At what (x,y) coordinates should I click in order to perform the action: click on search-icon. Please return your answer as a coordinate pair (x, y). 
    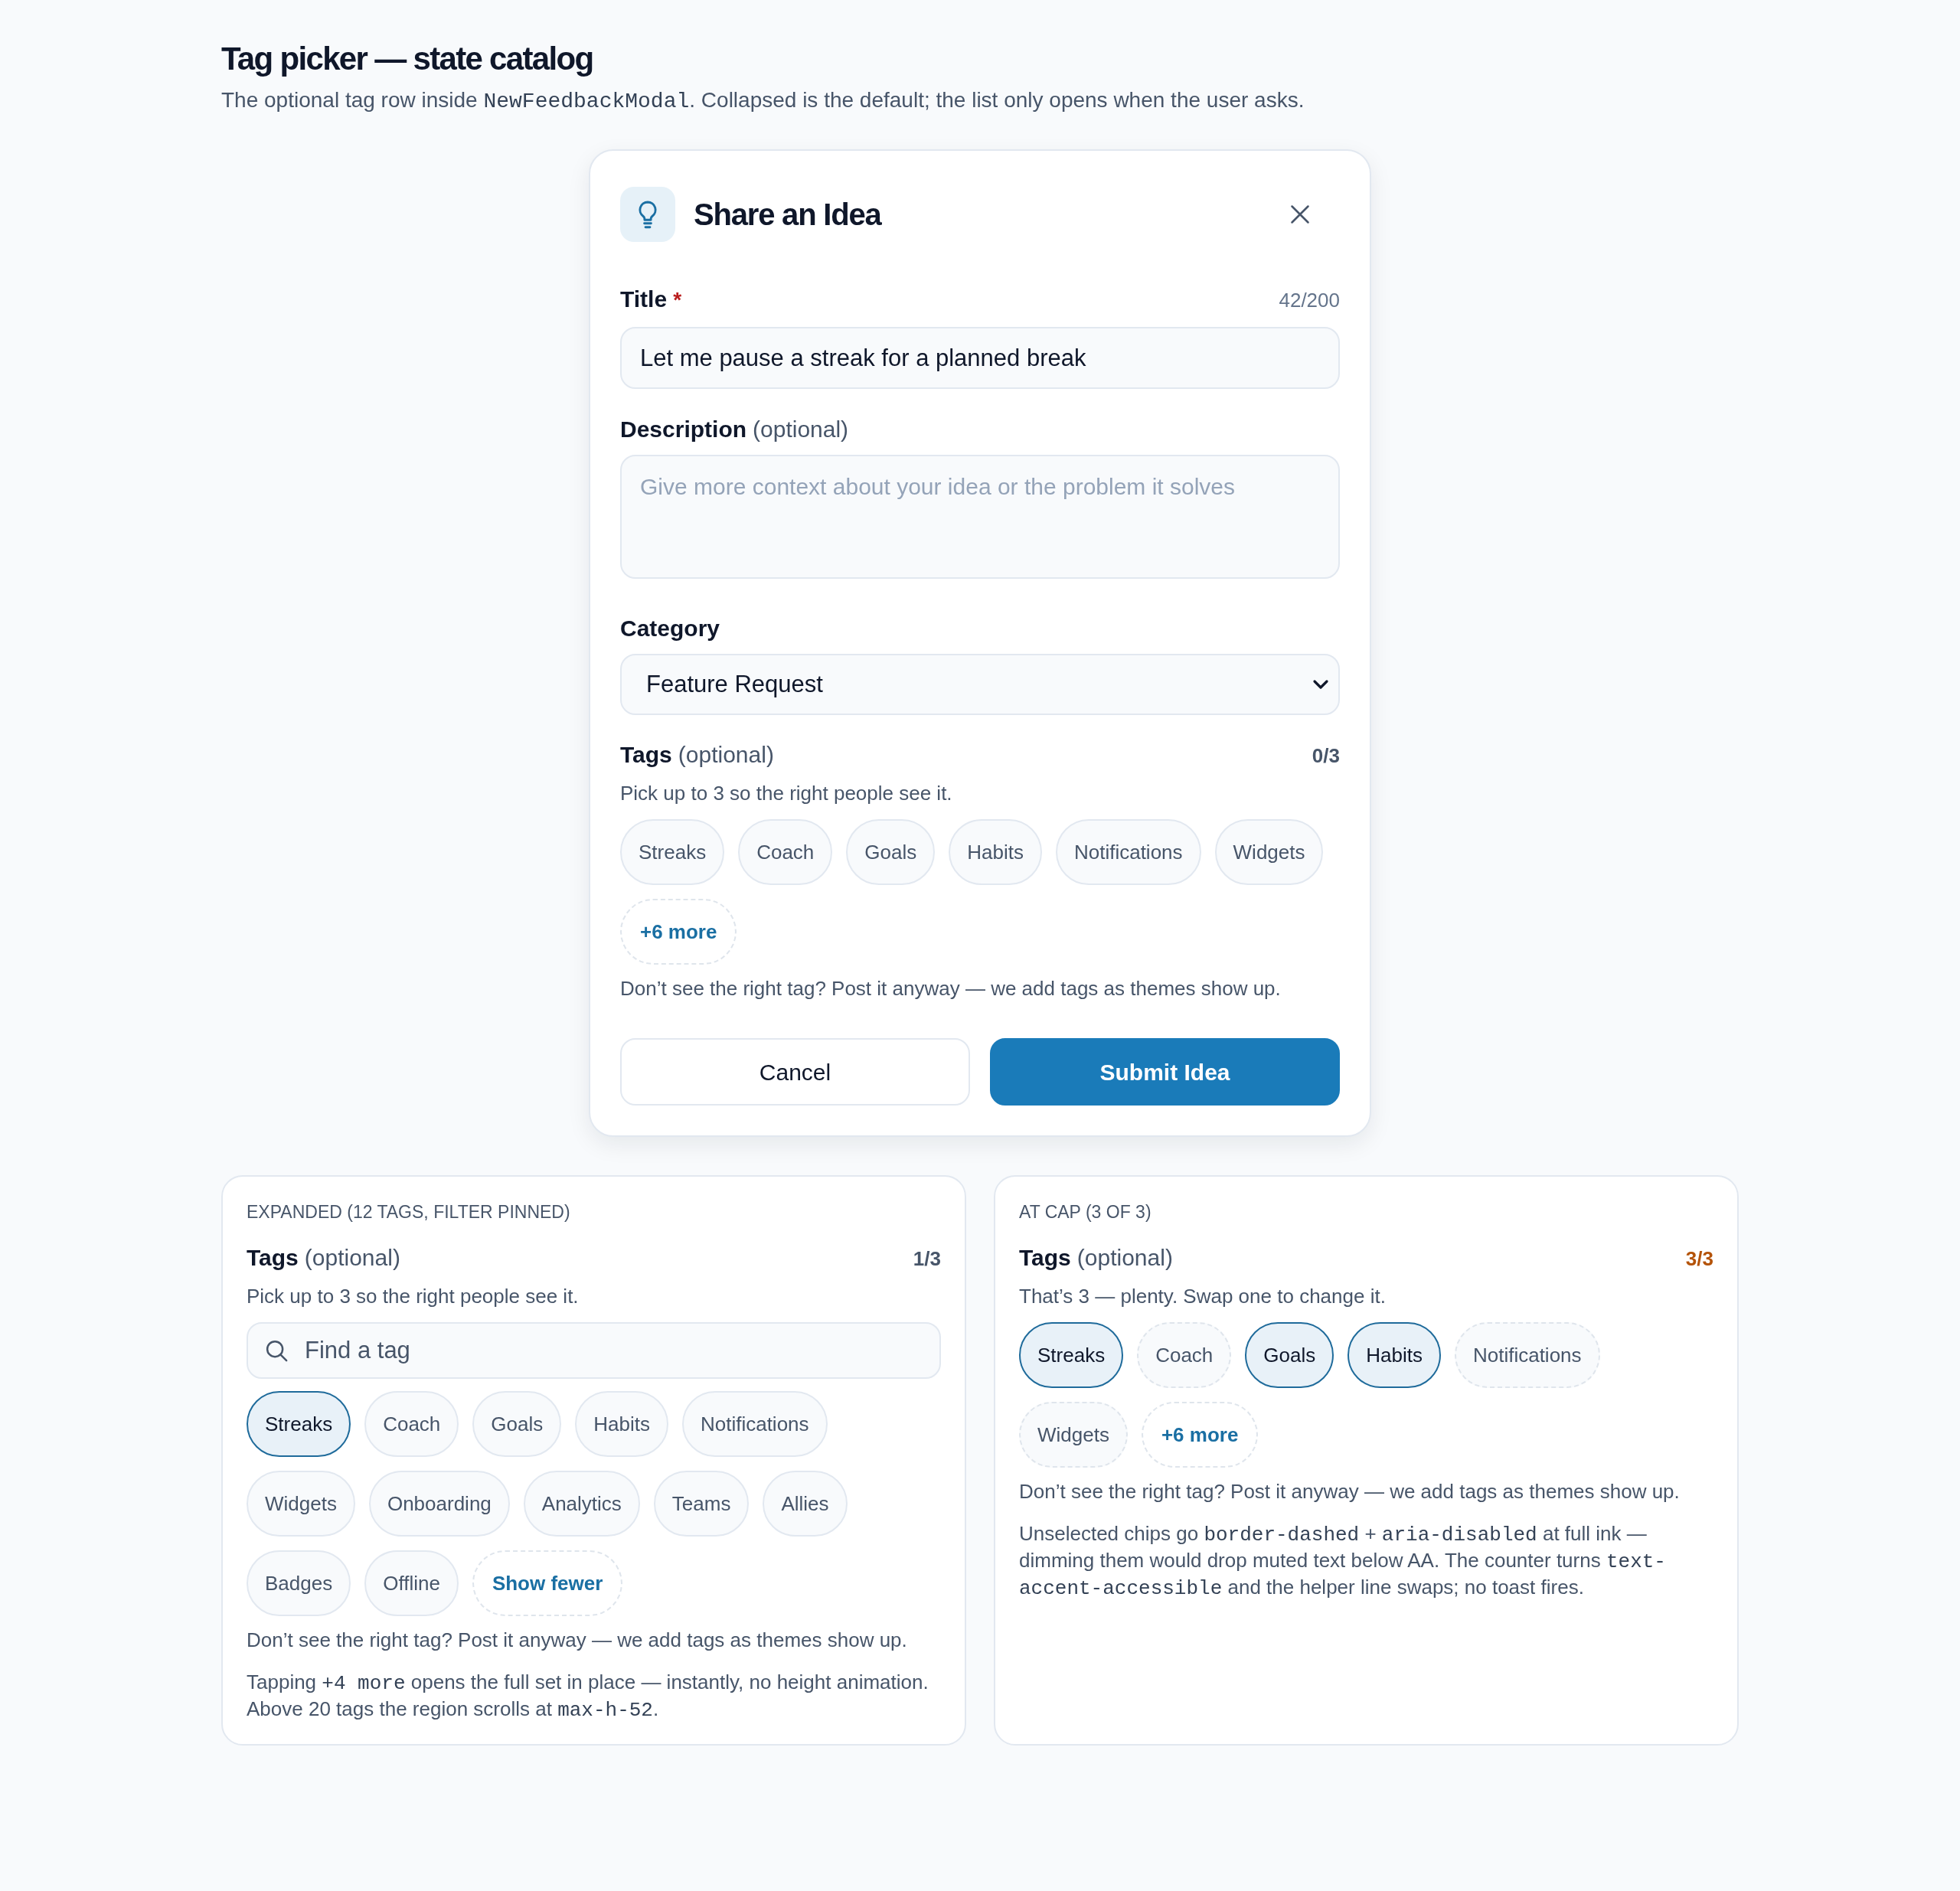
    Looking at the image, I should click on (276, 1350).